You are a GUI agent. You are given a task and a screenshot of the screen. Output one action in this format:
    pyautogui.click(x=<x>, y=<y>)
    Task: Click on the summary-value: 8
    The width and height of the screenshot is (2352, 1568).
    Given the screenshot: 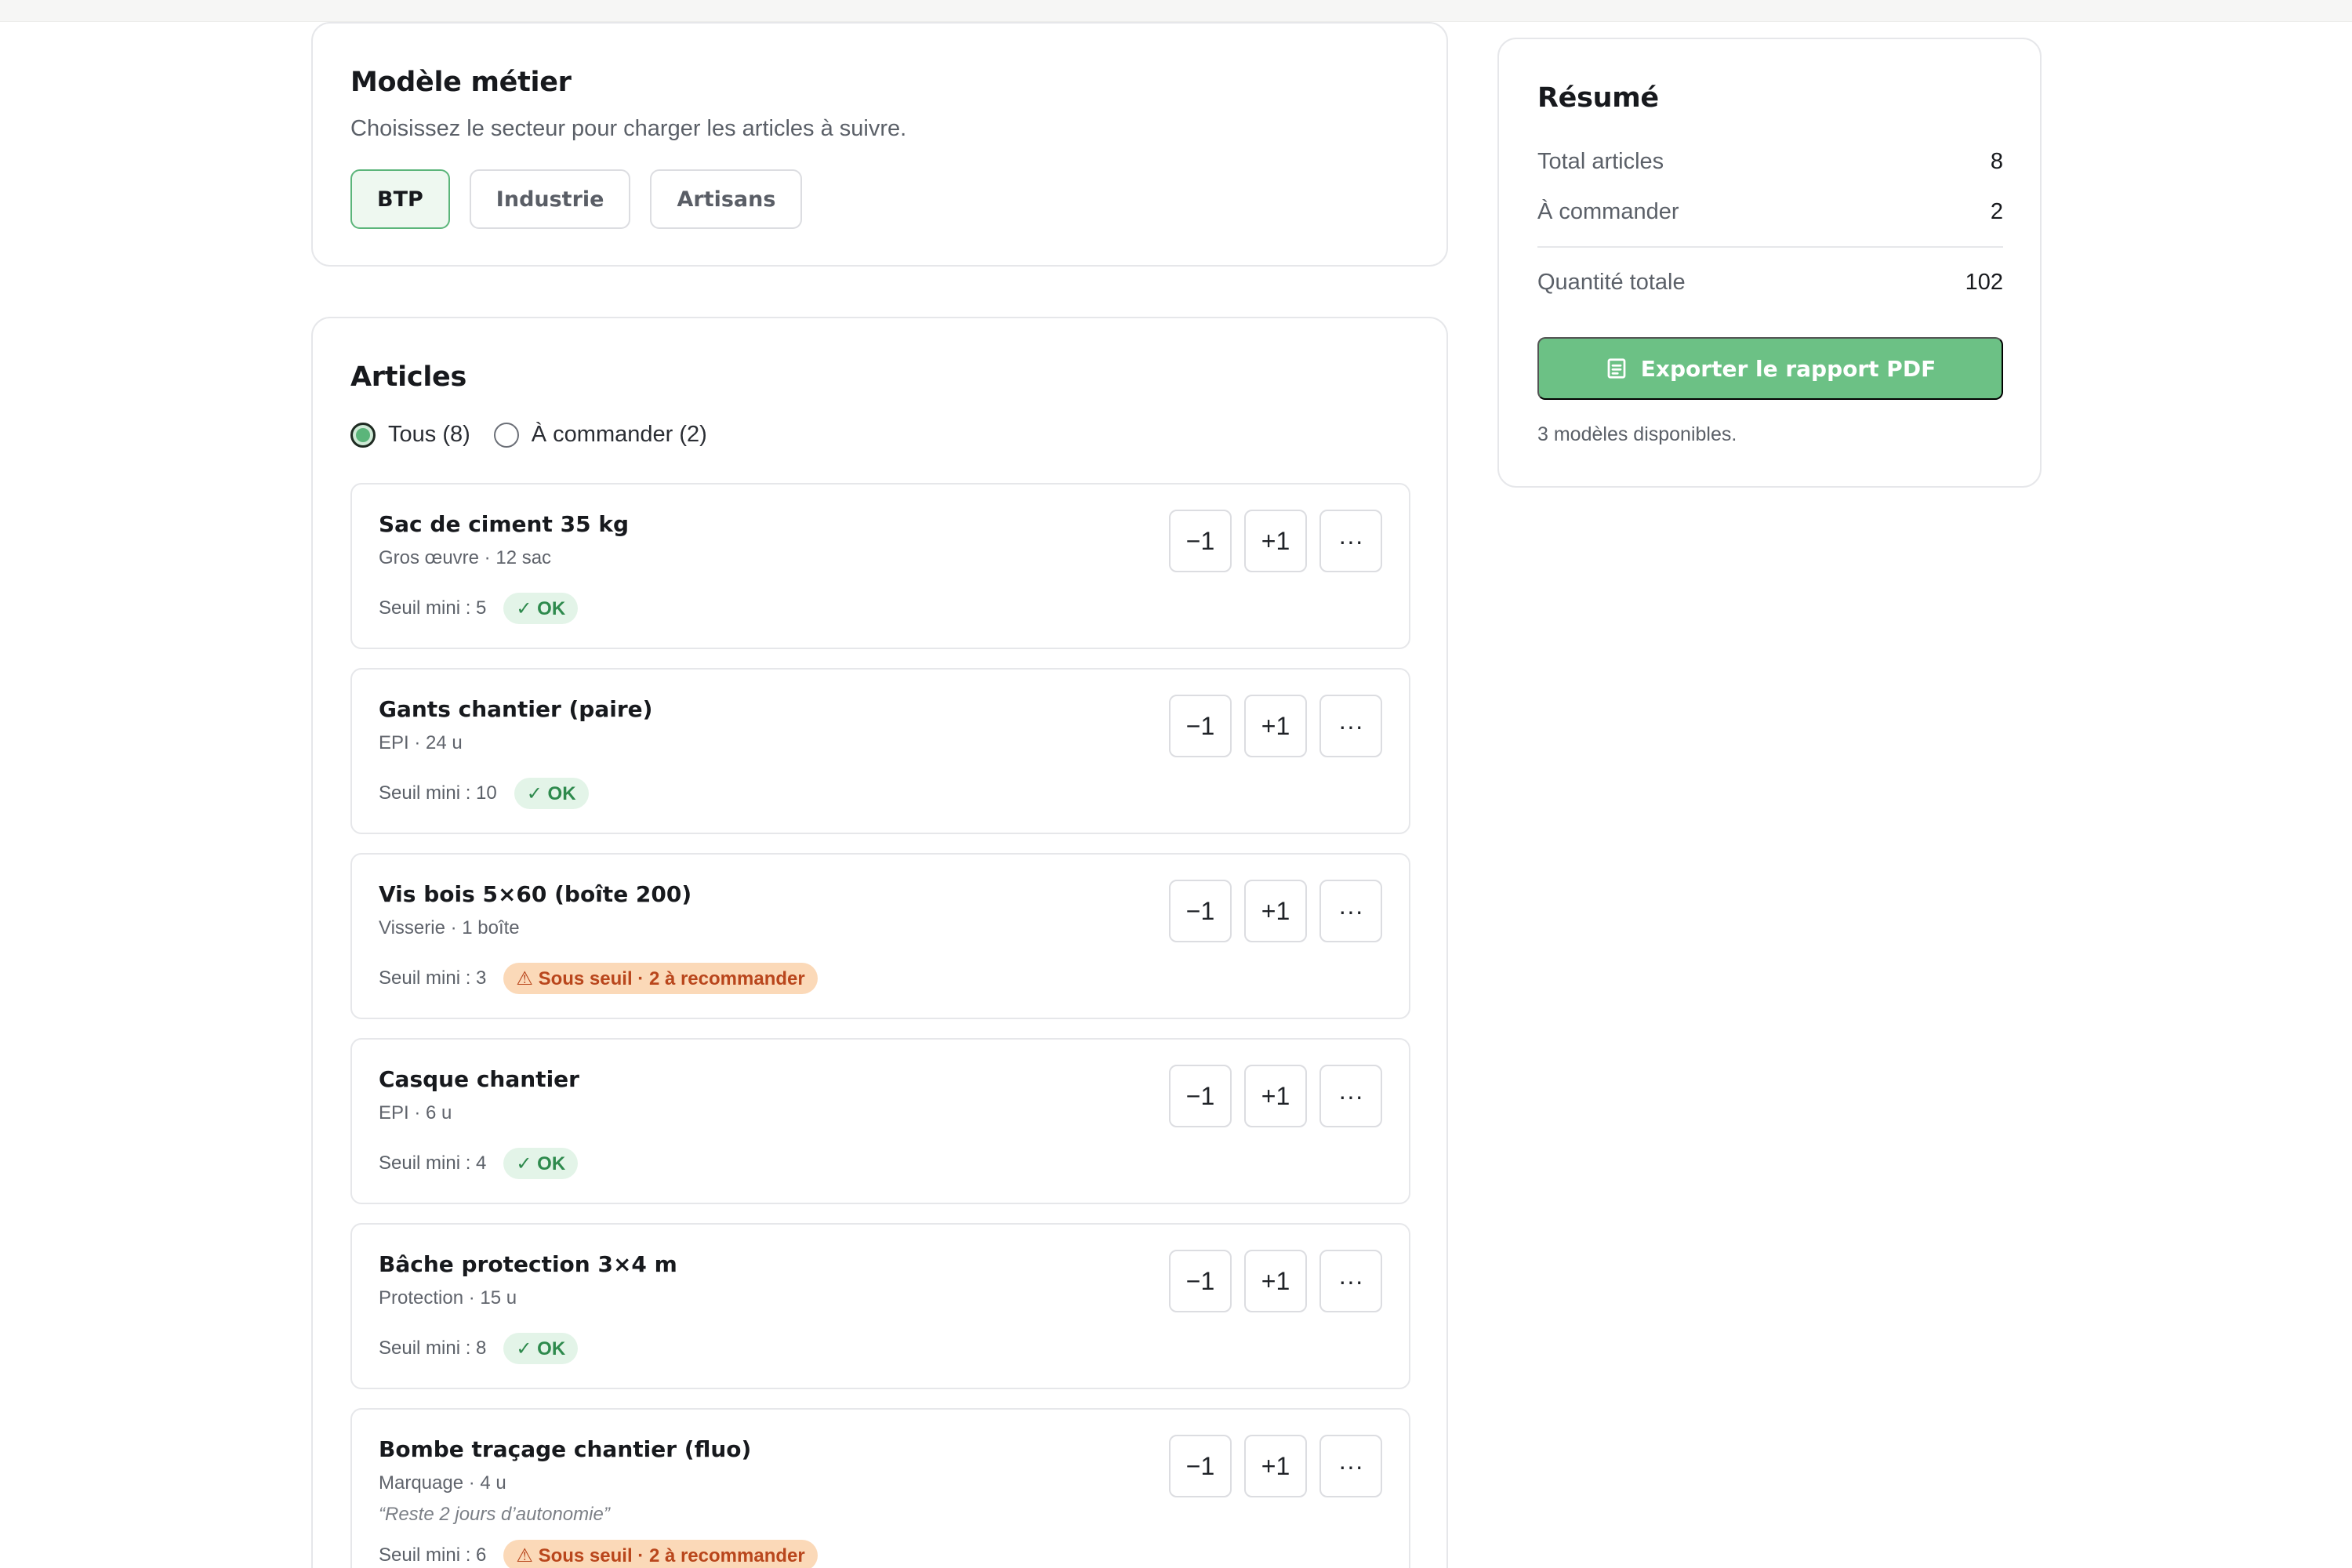 What is the action you would take?
    pyautogui.click(x=1997, y=161)
    